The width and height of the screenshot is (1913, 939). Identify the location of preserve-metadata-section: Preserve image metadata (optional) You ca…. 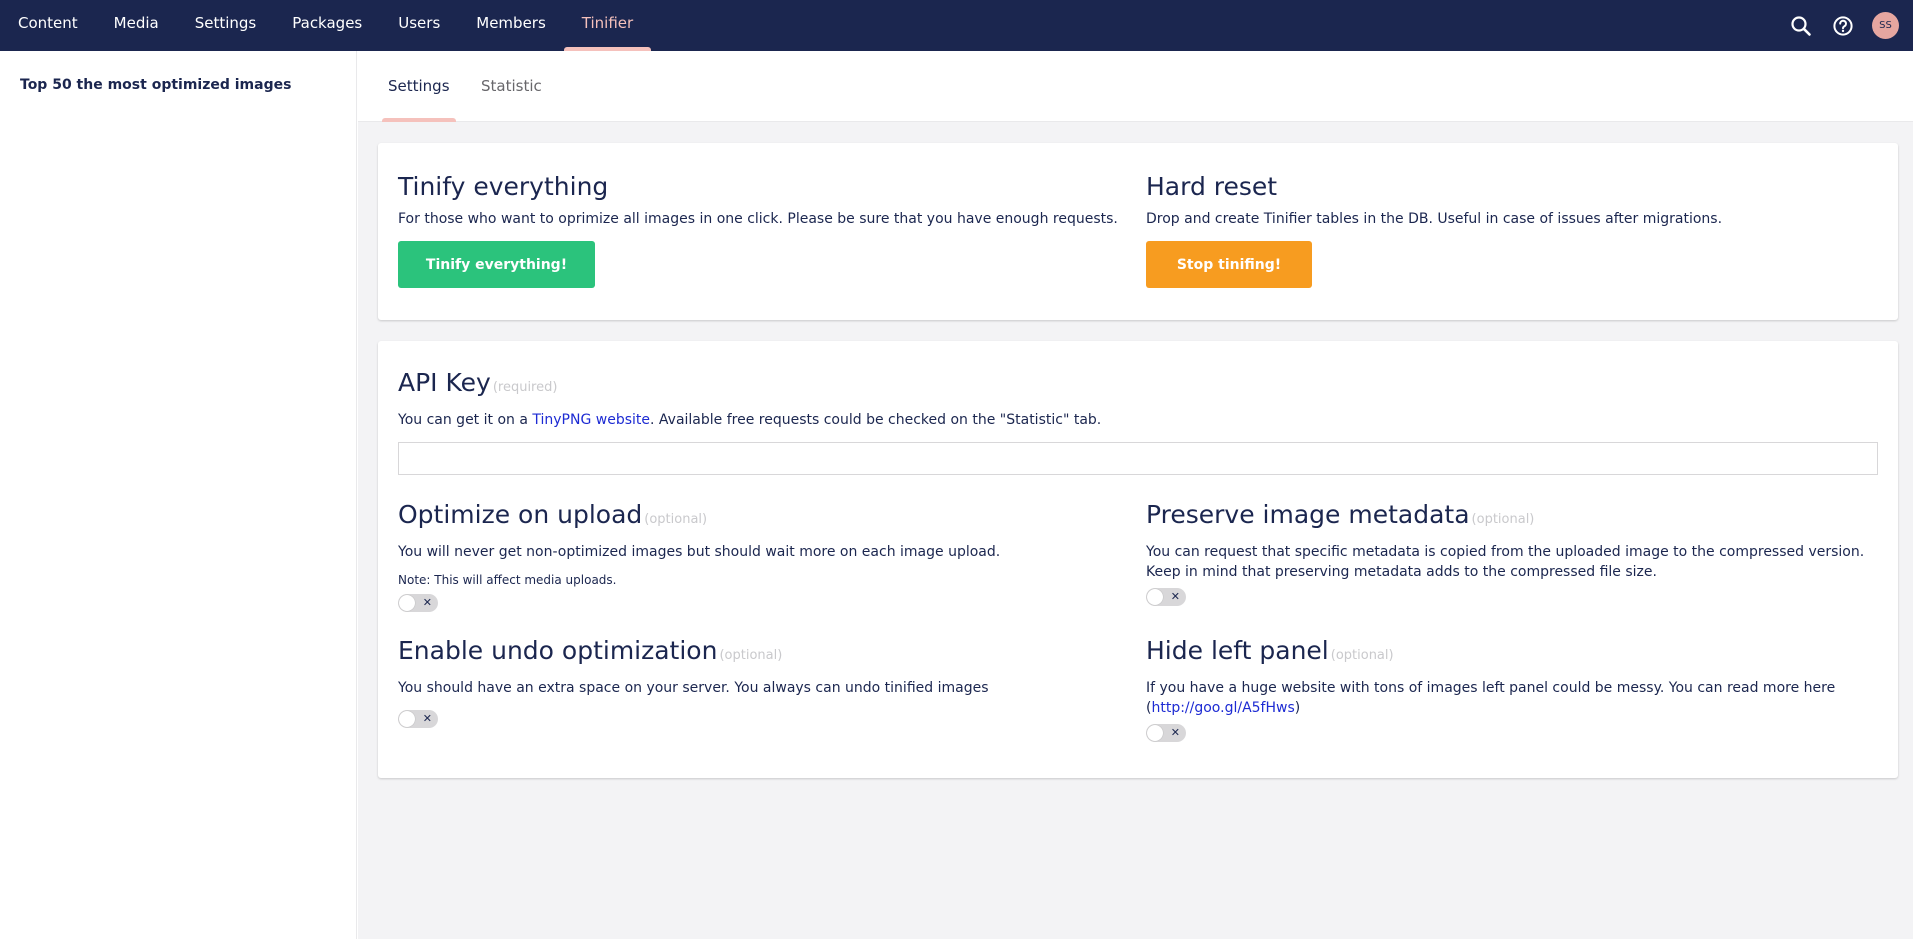
(1511, 552).